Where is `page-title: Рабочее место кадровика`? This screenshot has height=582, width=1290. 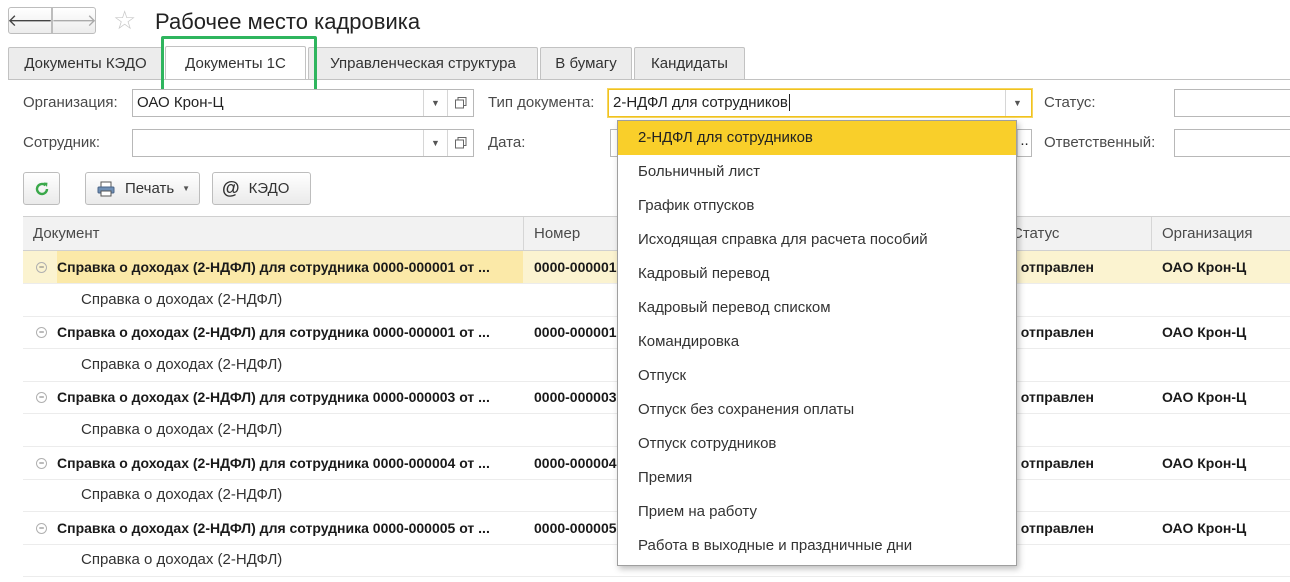 page-title: Рабочее место кадровика is located at coordinates (288, 21).